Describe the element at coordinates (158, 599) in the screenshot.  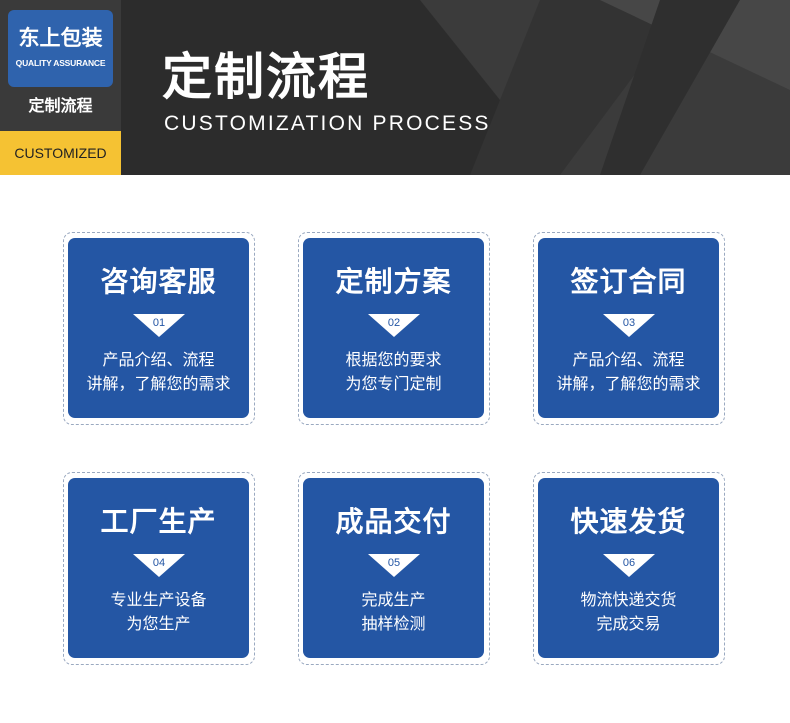
I see `step-description-line: 专业生产设备` at that location.